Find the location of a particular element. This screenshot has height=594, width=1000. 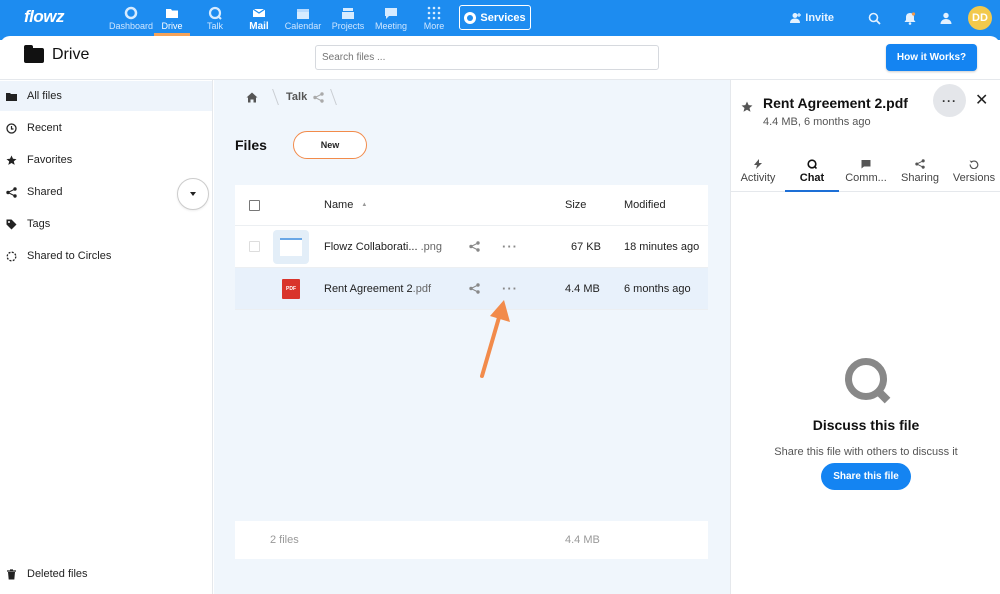

nav-dashboard: Dashboard is located at coordinates (131, 18).